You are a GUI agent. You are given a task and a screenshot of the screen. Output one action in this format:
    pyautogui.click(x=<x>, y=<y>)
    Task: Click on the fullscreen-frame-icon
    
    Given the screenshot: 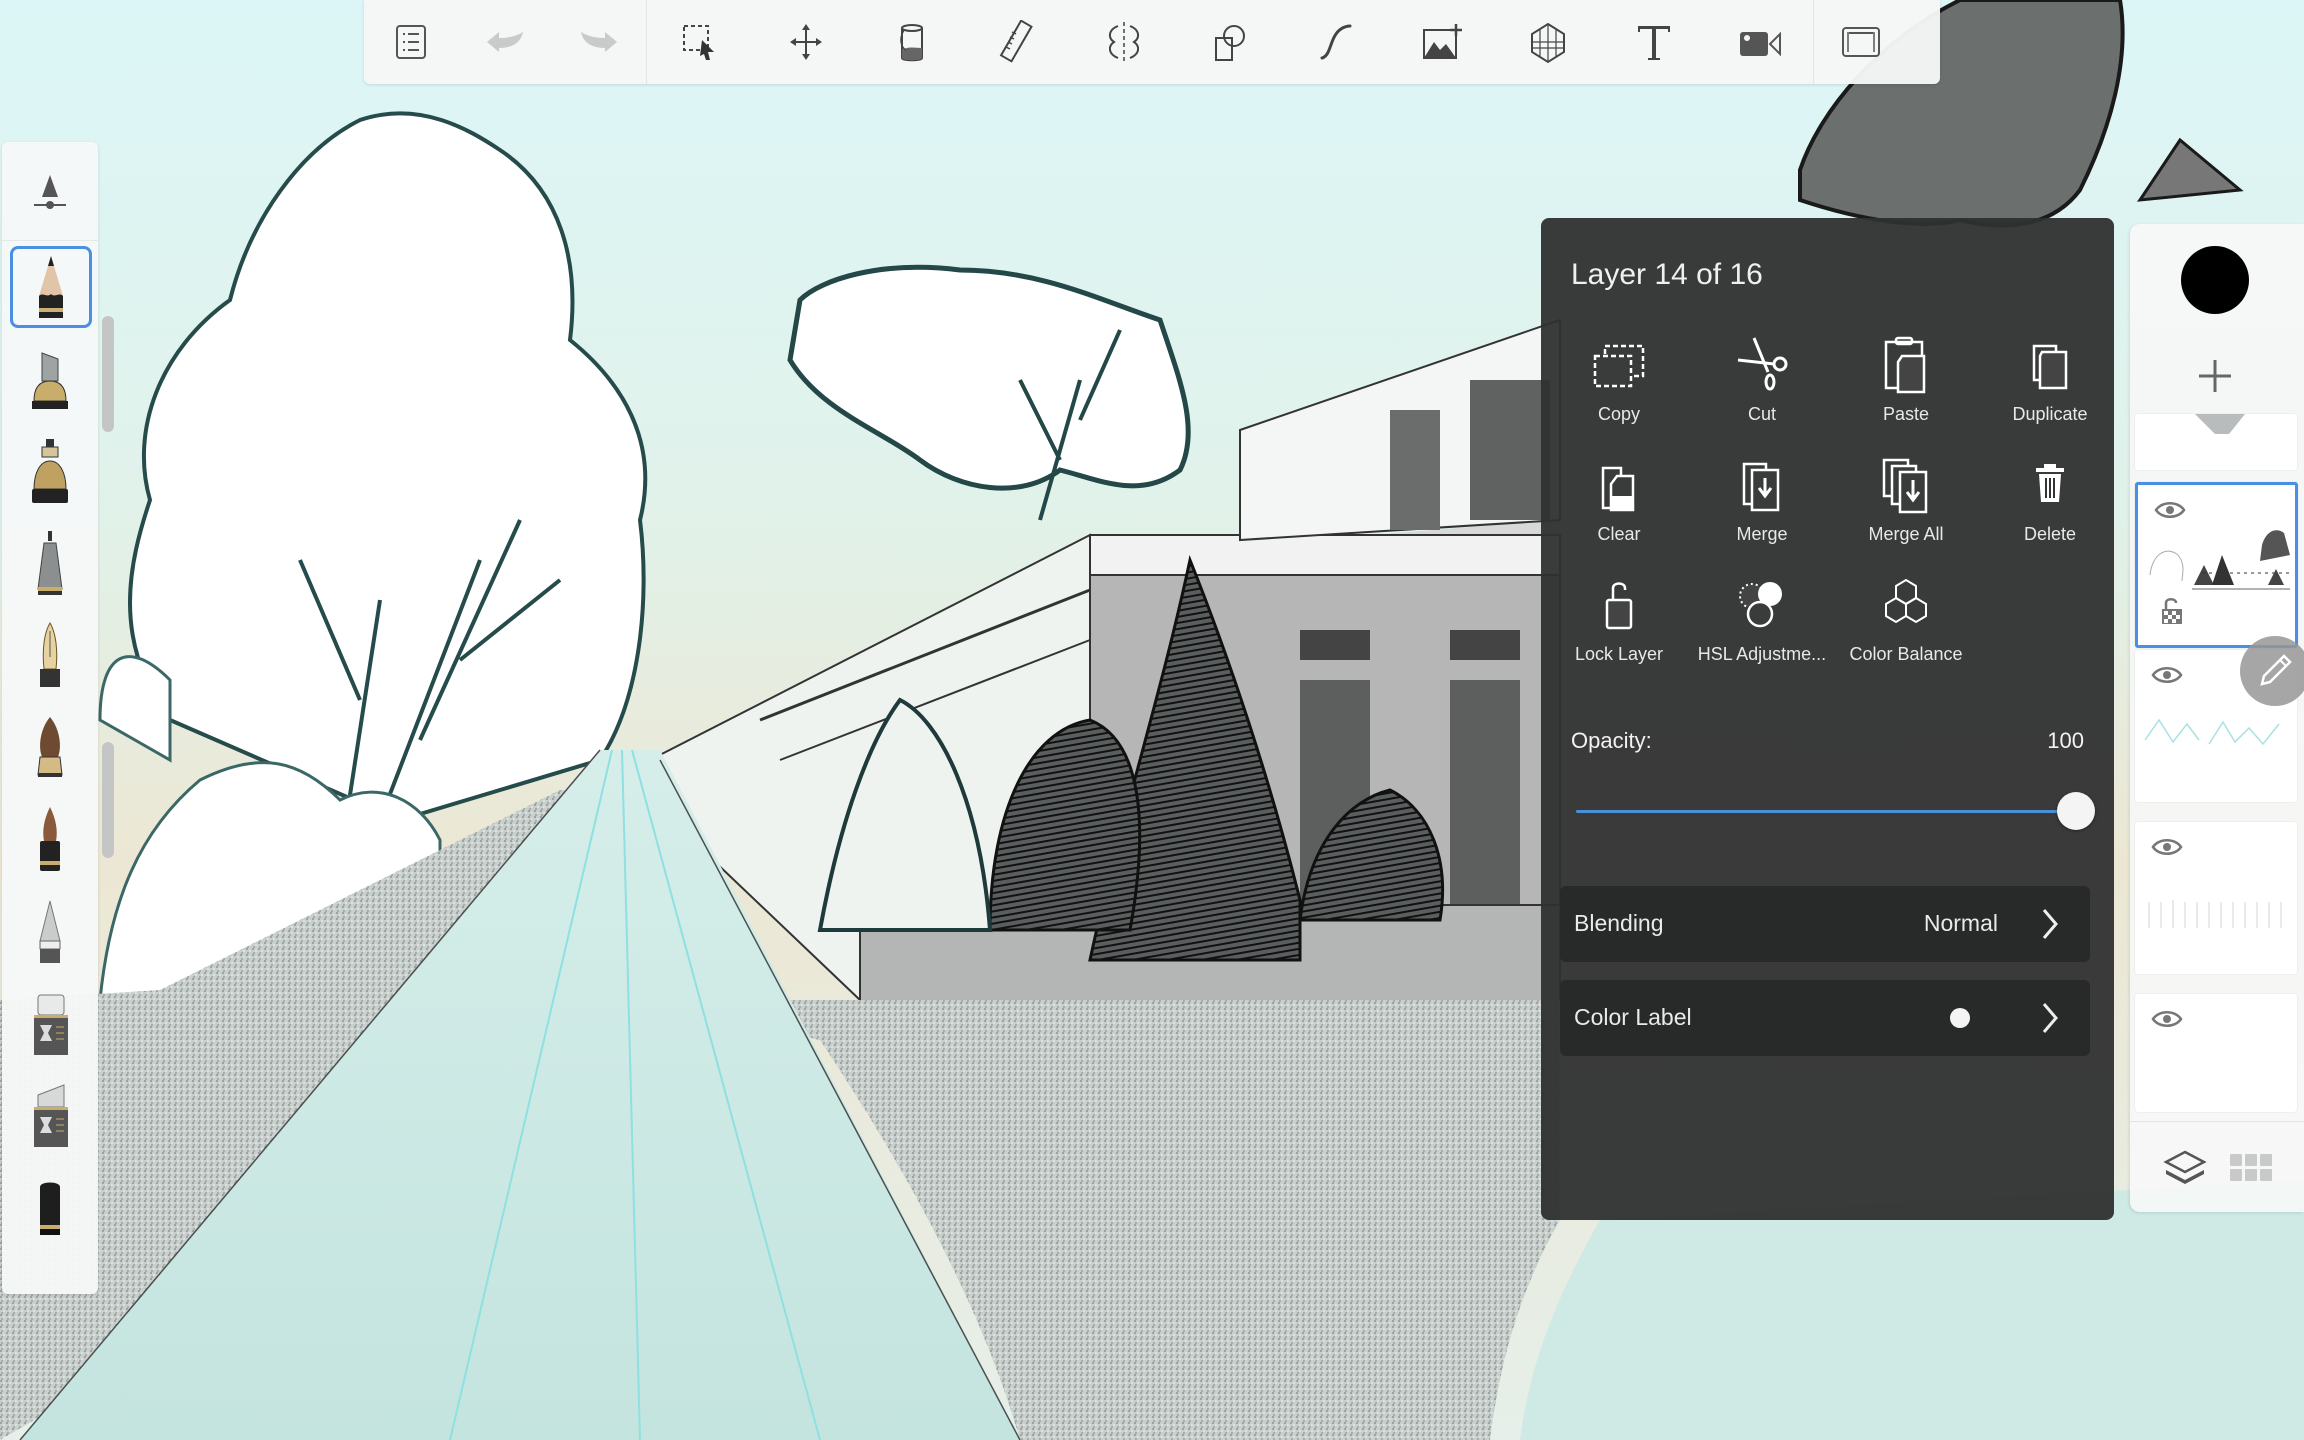 What is the action you would take?
    pyautogui.click(x=1861, y=42)
    